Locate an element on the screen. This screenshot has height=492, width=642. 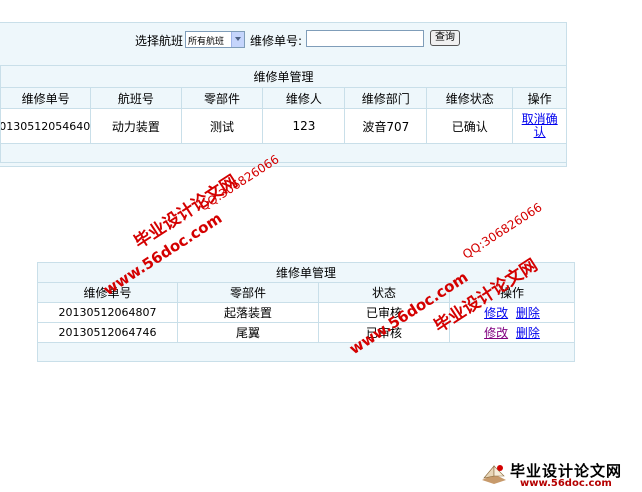
column-header: 维修人 is located at coordinates (304, 98).